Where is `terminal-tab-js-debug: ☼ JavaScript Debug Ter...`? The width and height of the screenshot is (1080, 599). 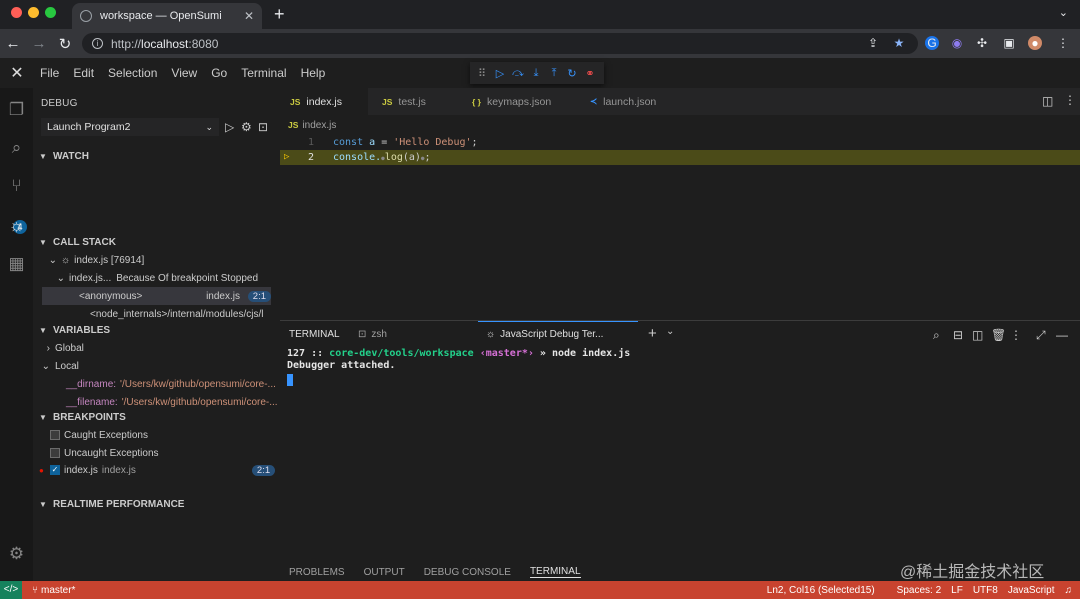 terminal-tab-js-debug: ☼ JavaScript Debug Ter... is located at coordinates (558, 334).